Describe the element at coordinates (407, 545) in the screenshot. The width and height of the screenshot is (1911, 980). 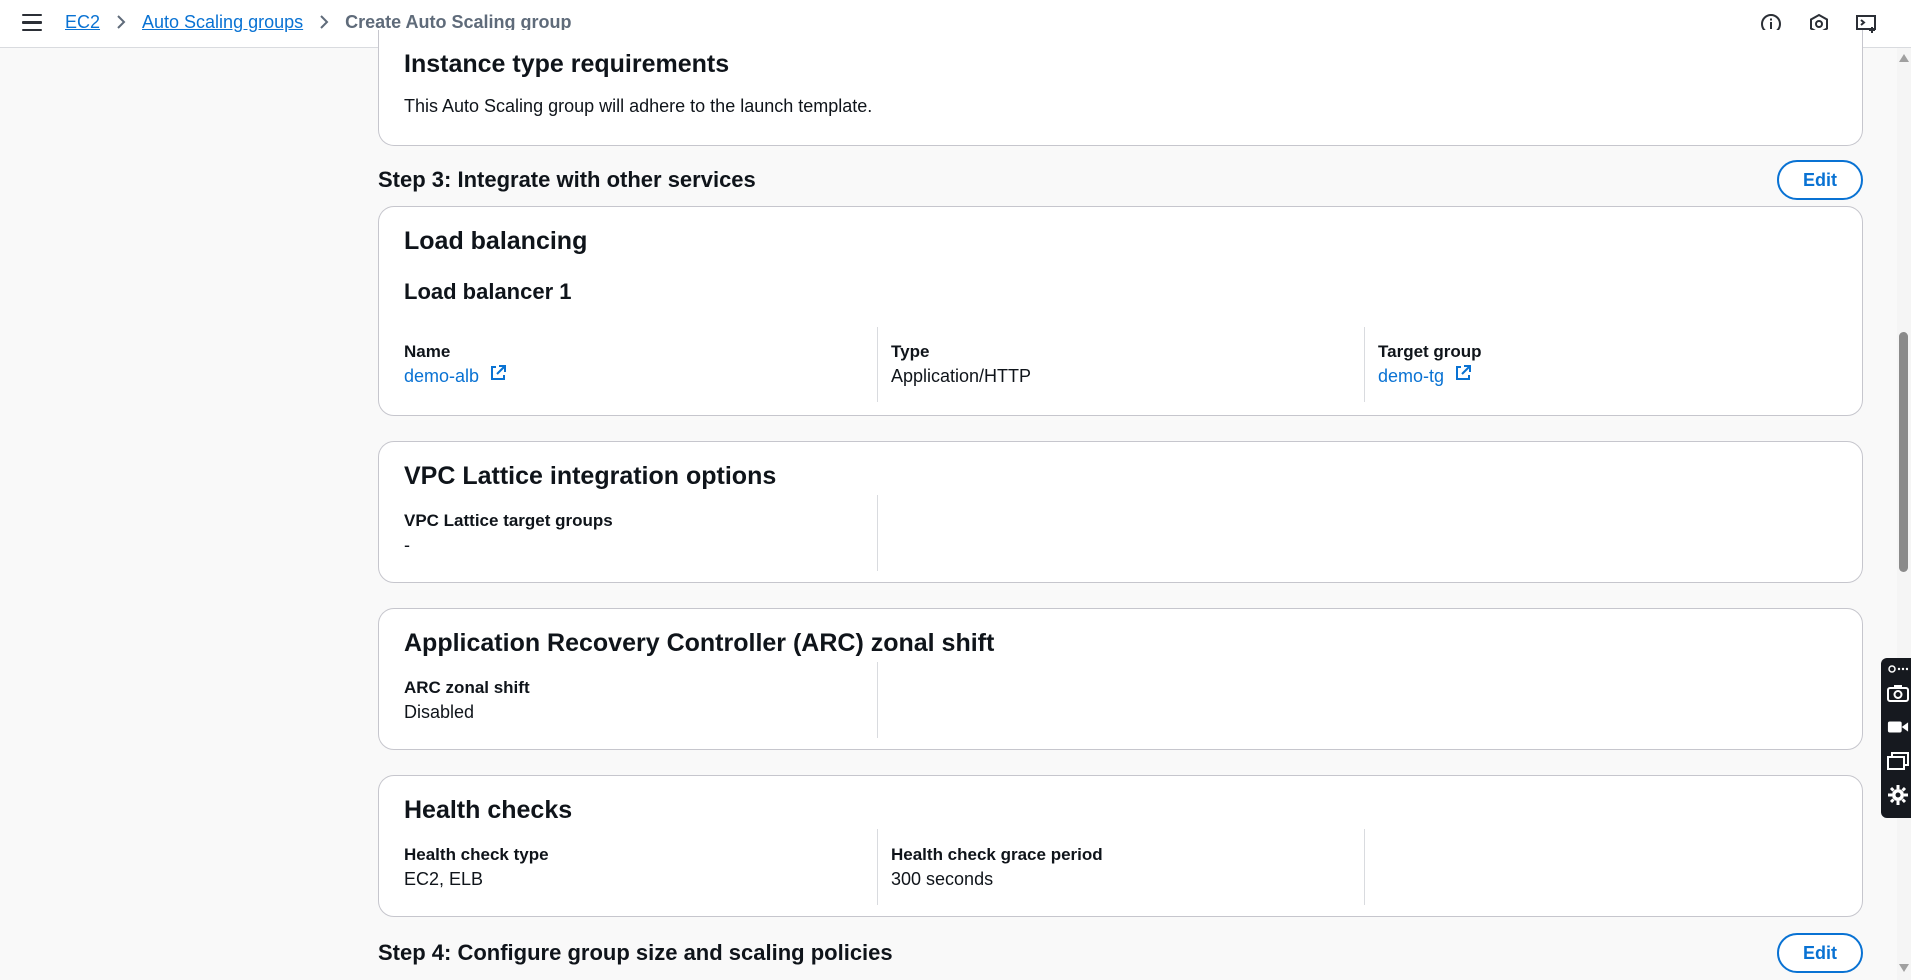
I see `vpc-lattice-value: -` at that location.